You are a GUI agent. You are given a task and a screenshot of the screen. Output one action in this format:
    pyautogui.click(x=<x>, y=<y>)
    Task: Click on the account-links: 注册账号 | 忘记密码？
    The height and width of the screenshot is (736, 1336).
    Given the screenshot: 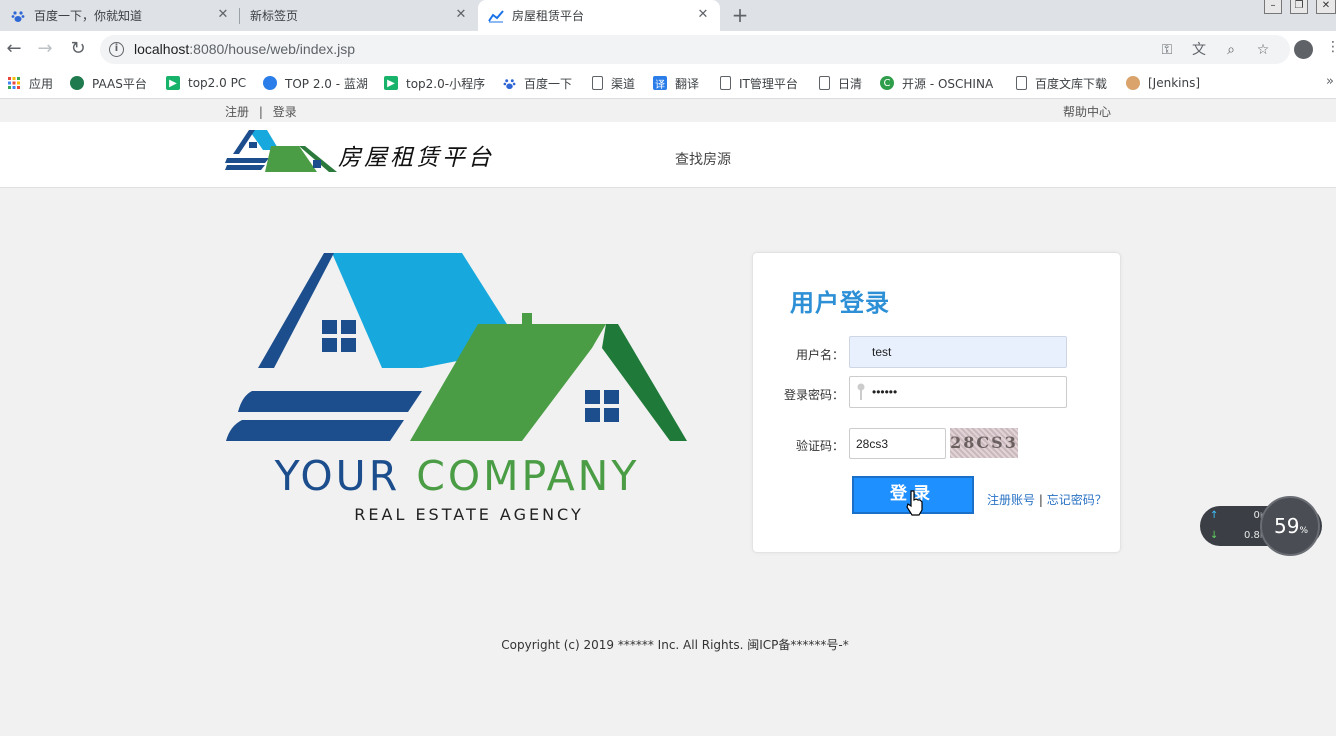 What is the action you would take?
    pyautogui.click(x=1047, y=499)
    